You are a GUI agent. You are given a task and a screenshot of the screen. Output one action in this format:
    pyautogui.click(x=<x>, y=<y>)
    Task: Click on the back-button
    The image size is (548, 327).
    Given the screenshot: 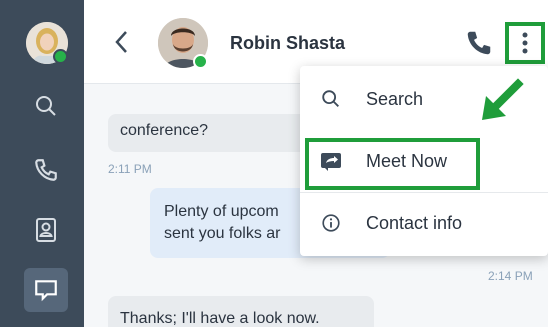 What is the action you would take?
    pyautogui.click(x=122, y=42)
    